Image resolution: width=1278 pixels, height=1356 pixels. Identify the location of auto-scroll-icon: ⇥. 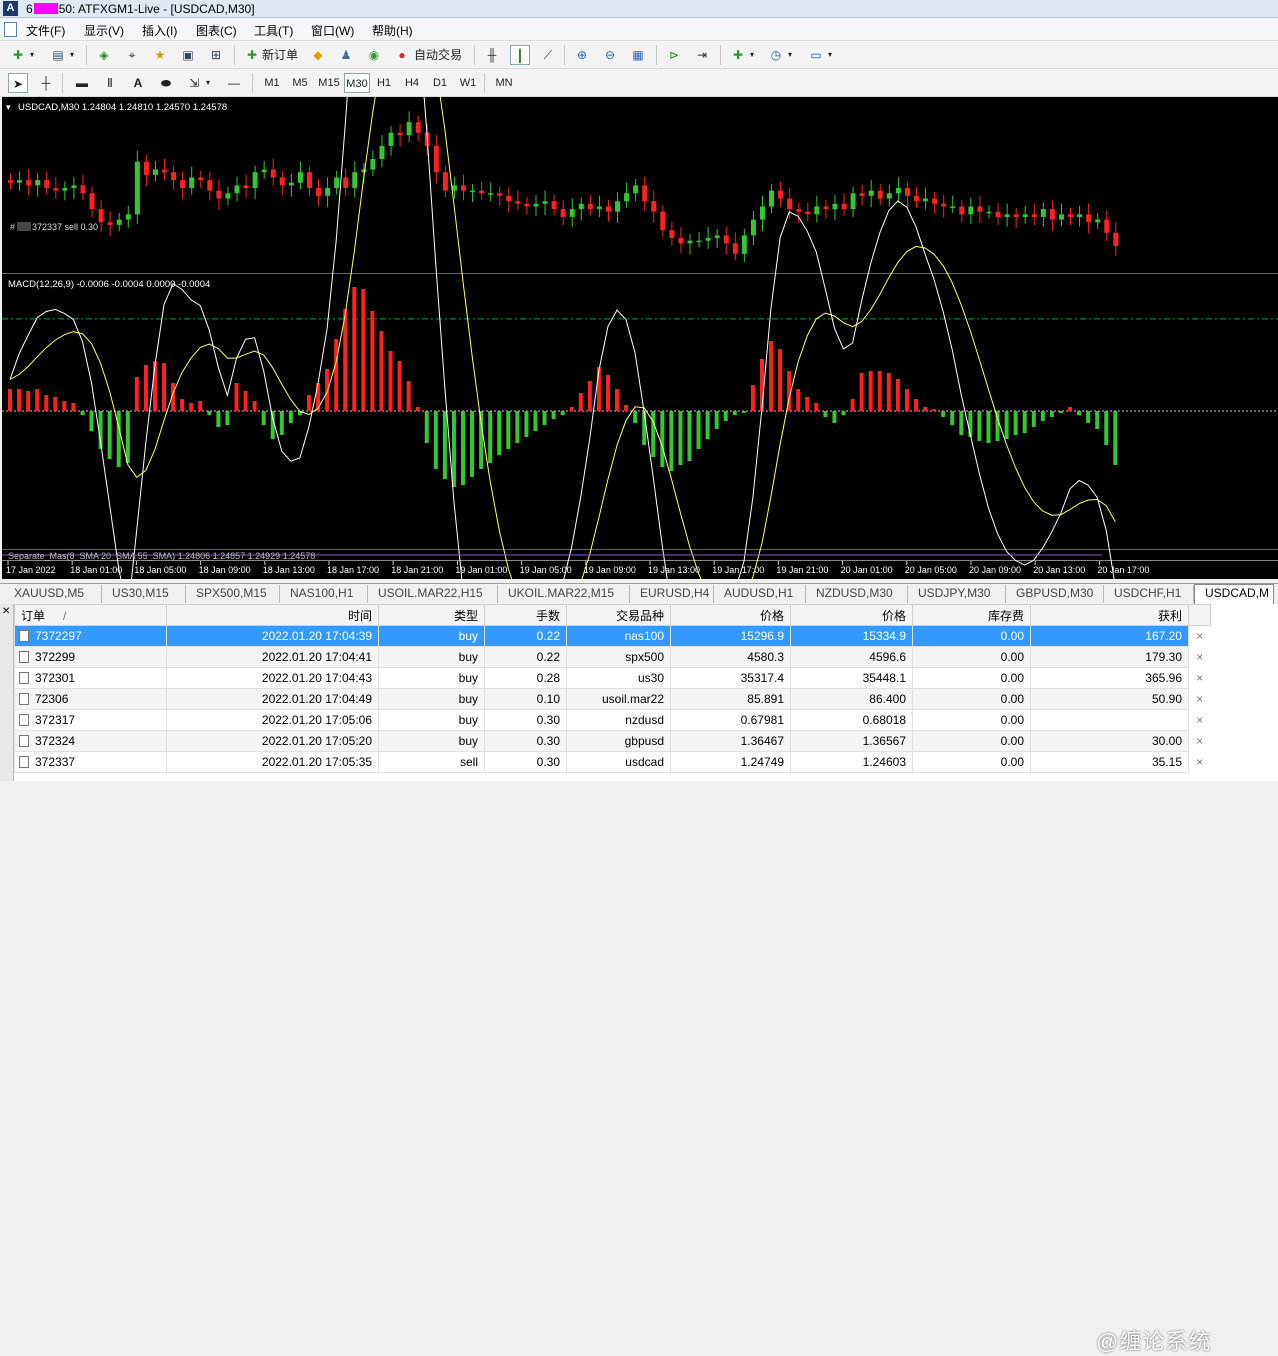
(702, 55).